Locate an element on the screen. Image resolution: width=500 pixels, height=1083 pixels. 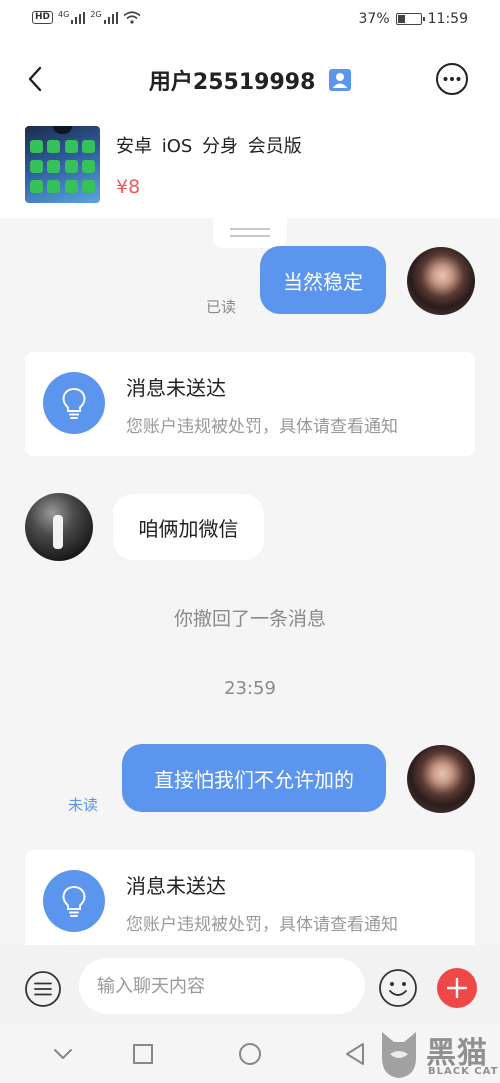
page-title: 用户25519998 is located at coordinates (232, 82).